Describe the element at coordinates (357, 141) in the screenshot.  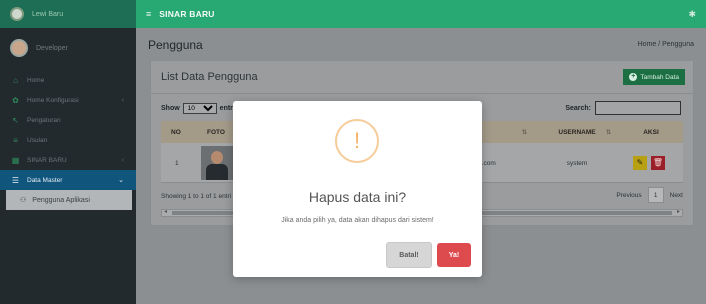
I see `warning-icon: !` at that location.